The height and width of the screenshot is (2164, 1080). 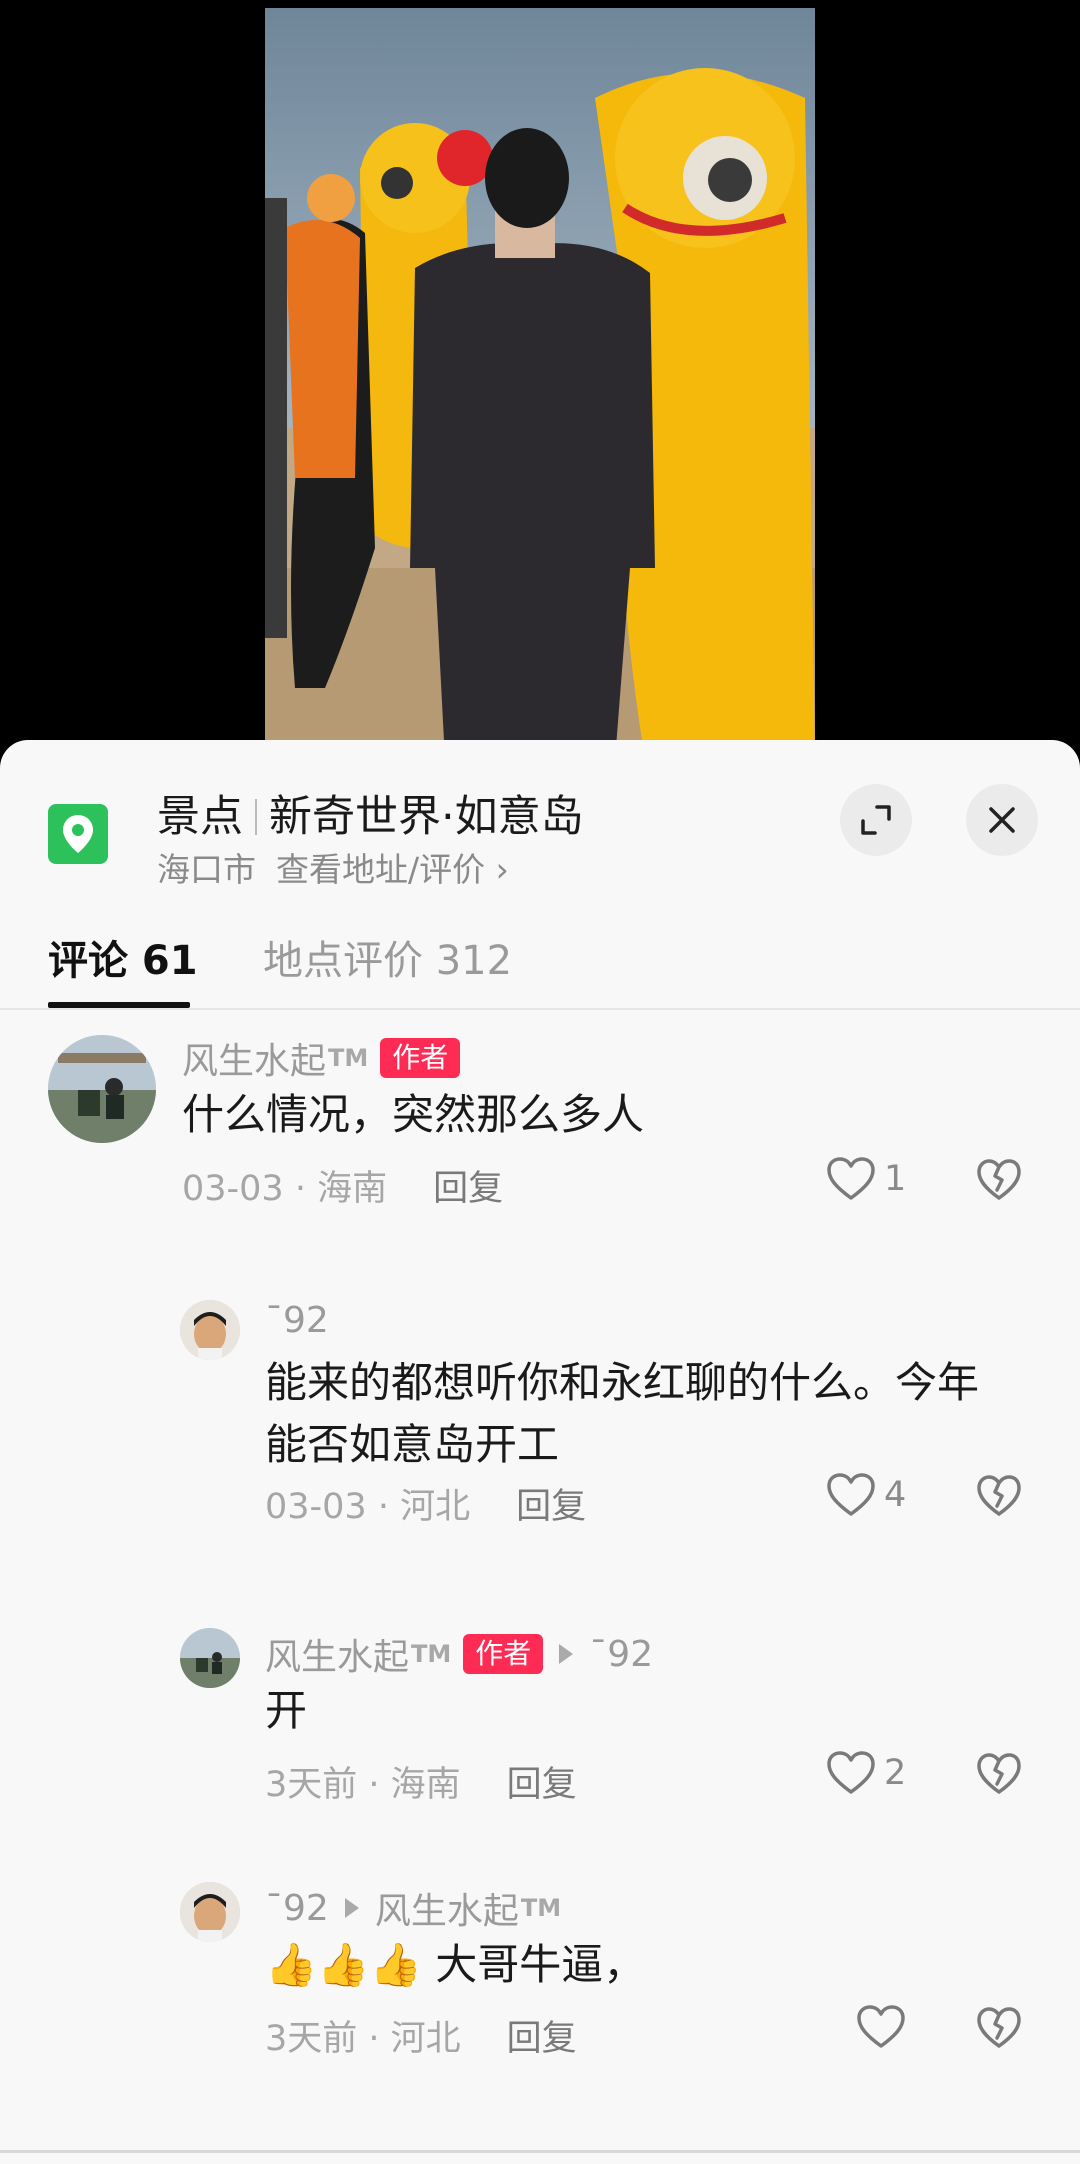 I want to click on location-subtitle: 海口市 查看地址/评价 ›, so click(x=333, y=867).